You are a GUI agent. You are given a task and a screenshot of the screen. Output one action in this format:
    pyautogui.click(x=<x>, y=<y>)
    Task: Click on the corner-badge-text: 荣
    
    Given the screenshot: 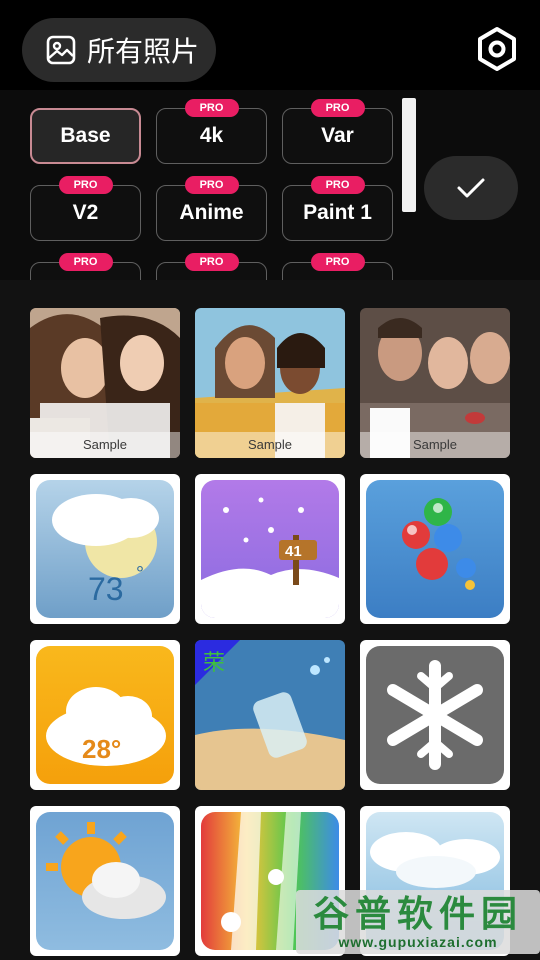 What is the action you would take?
    pyautogui.click(x=214, y=662)
    